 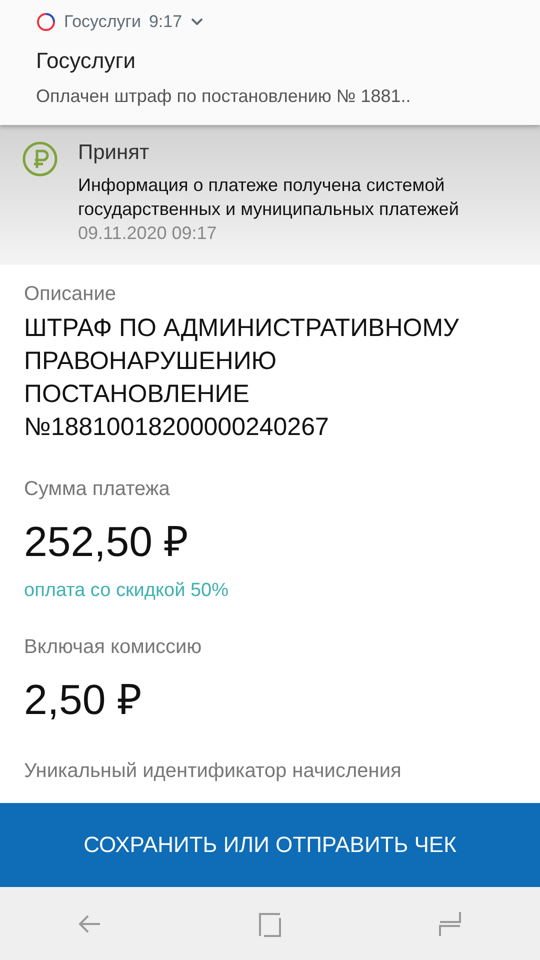 I want to click on notification-title: Госуслуги, so click(x=86, y=61).